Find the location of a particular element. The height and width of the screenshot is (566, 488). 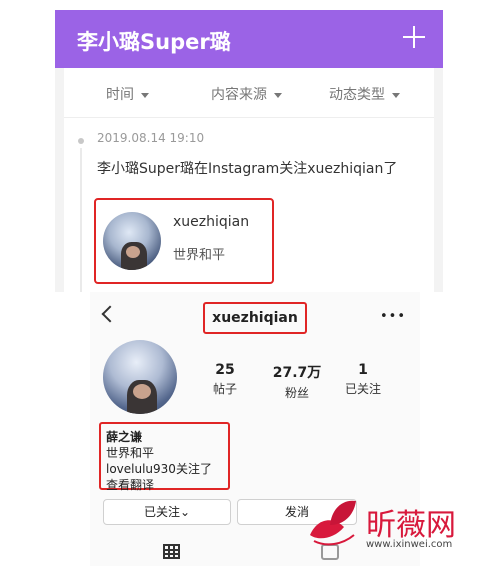

filter-time: 时间 is located at coordinates (127, 94).